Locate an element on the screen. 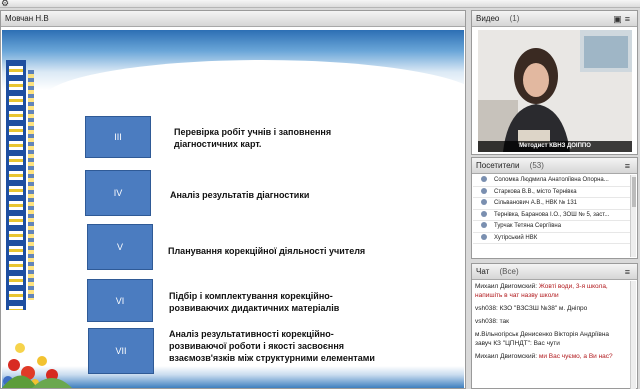 The width and height of the screenshot is (640, 389). attendees-pod-title: Посетители is located at coordinates (498, 165).